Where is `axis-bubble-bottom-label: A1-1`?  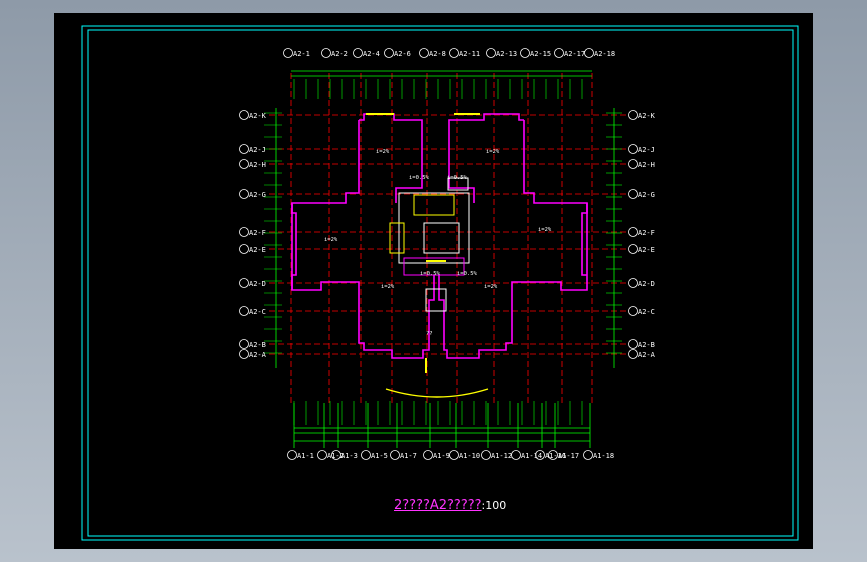 axis-bubble-bottom-label: A1-1 is located at coordinates (305, 456).